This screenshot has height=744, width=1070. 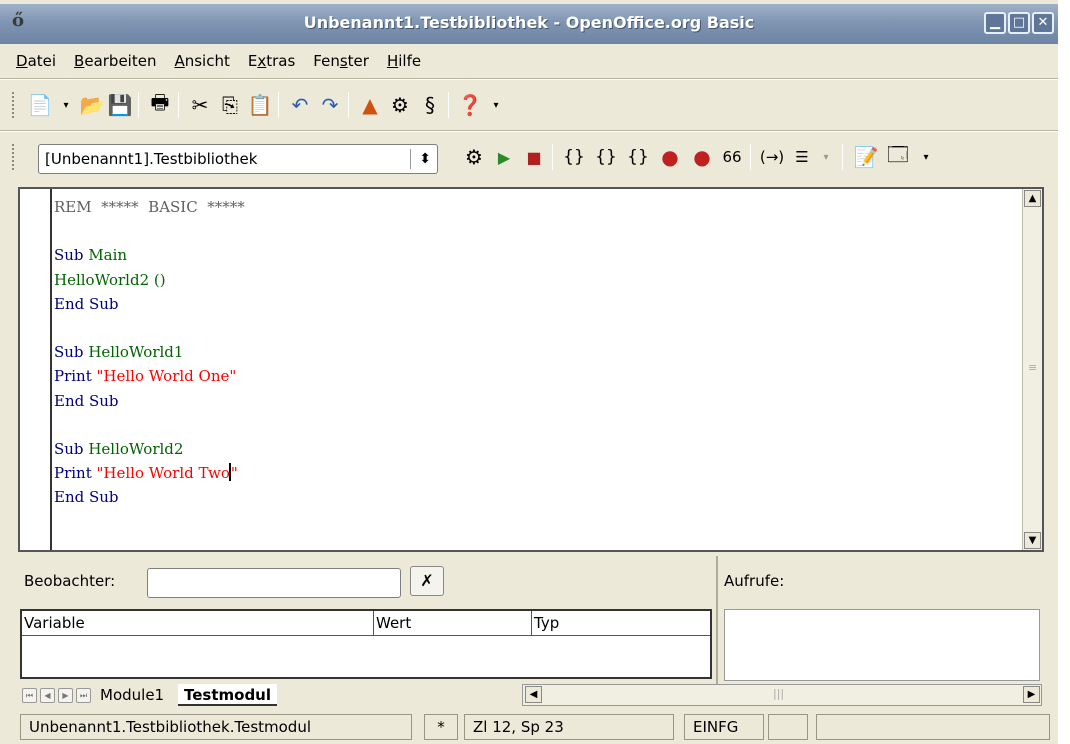 I want to click on editor-vertical-scrollbar: ▲ ≡ ▼, so click(x=1032, y=369).